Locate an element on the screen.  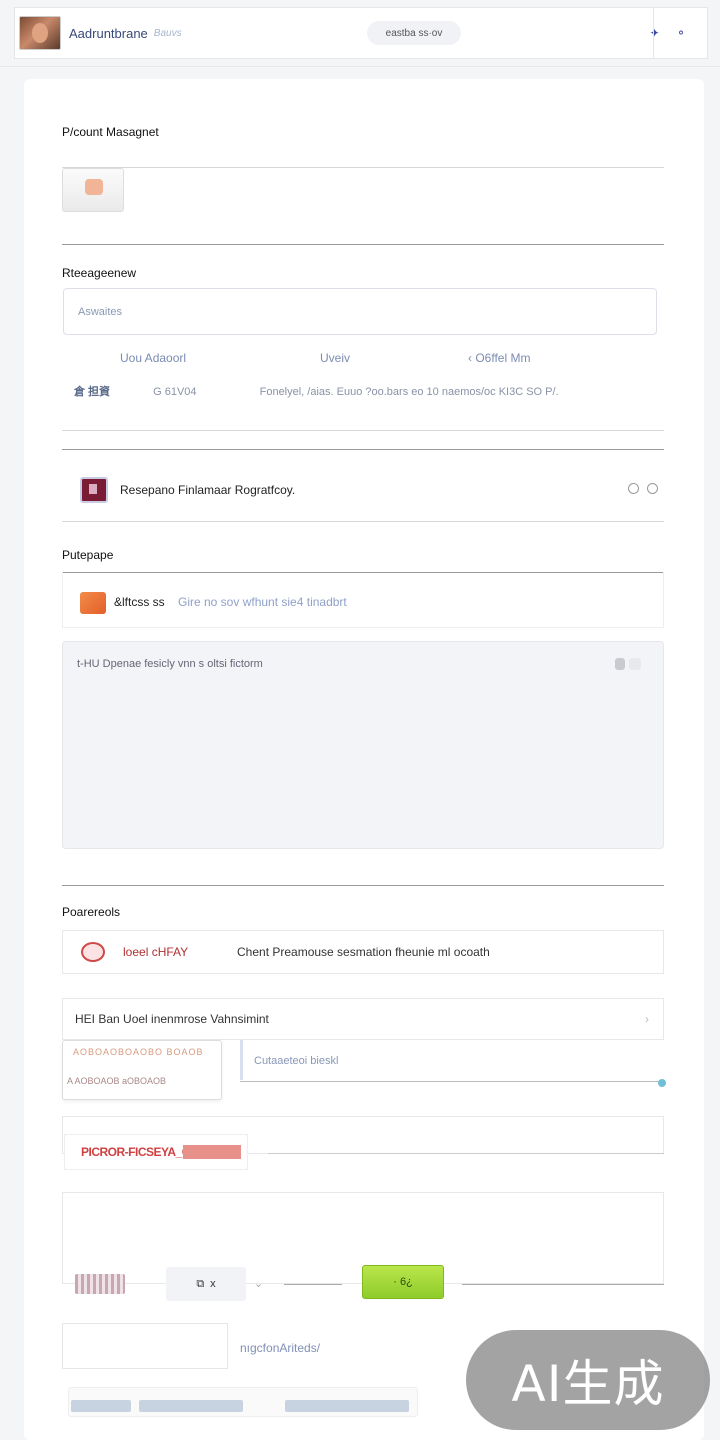
top-bar: Aadruntbrane Bauvs eastba ss·ov ✦ ⚬ is located at coordinates (361, 33).